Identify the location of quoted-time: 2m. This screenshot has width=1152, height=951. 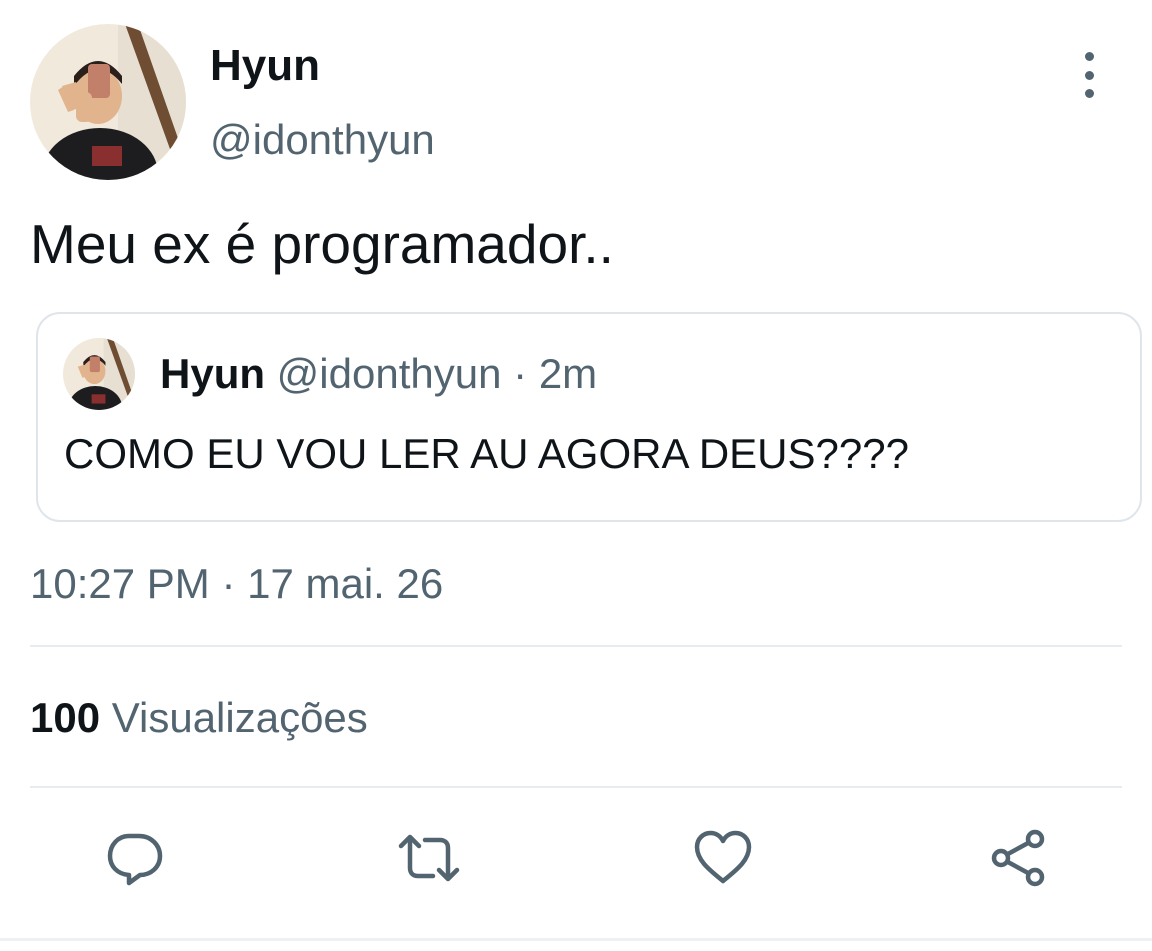
(568, 373).